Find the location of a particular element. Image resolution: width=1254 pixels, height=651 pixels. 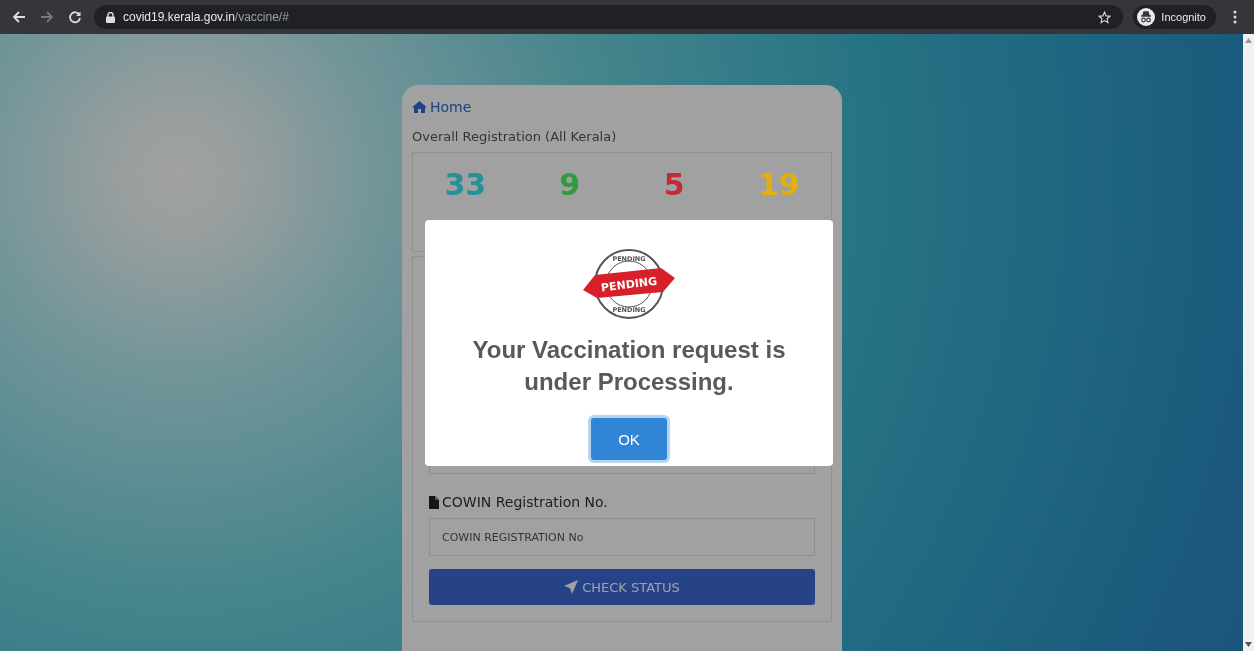

menu-icon is located at coordinates (1235, 17).